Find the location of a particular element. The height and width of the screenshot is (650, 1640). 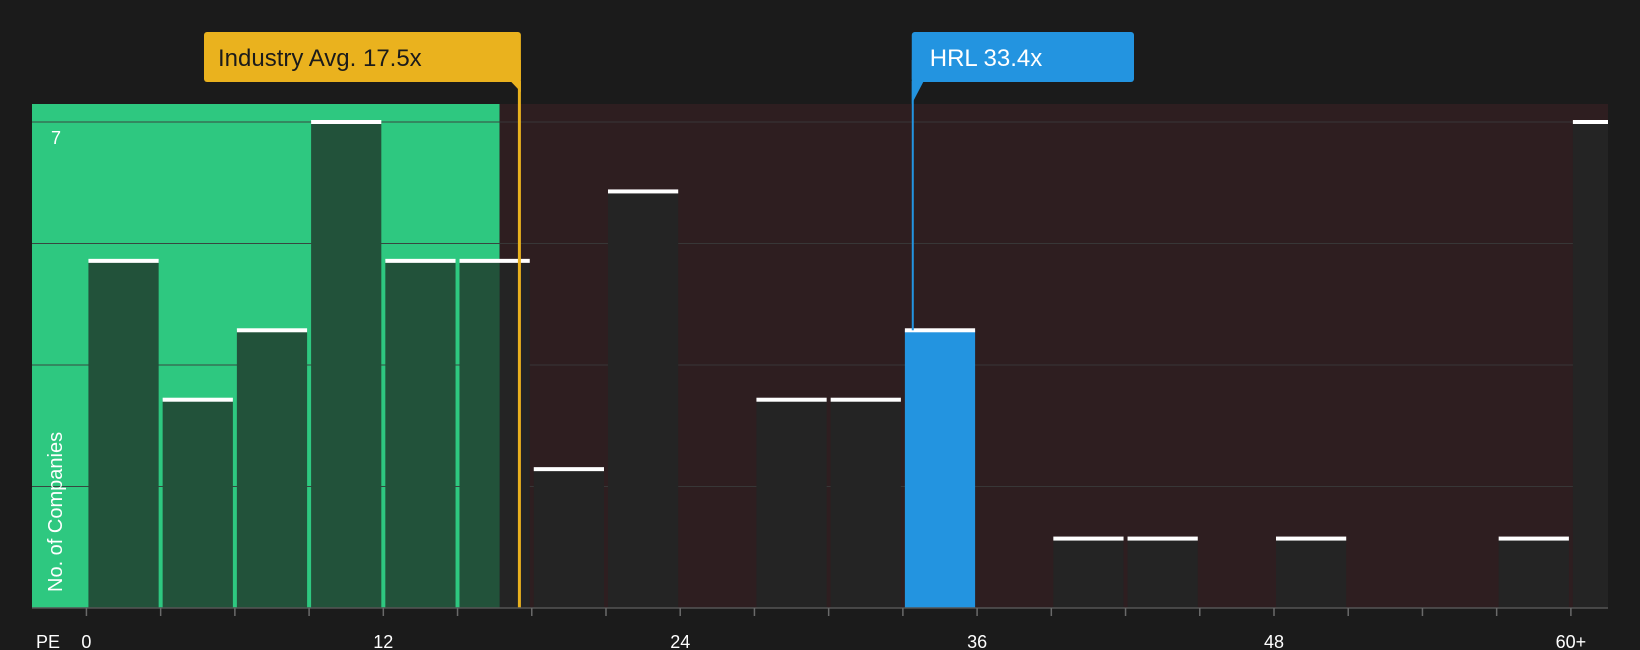

x-tick-label: 60+ is located at coordinates (1571, 641).